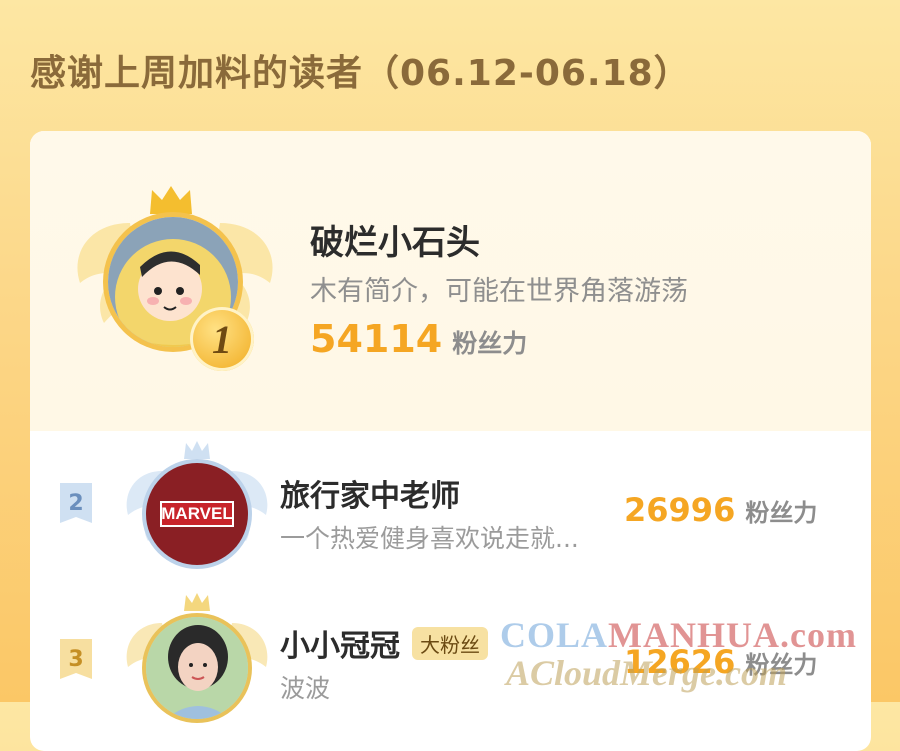 This screenshot has width=900, height=751. Describe the element at coordinates (370, 496) in the screenshot. I see `user-name: 旅行家中老师` at that location.